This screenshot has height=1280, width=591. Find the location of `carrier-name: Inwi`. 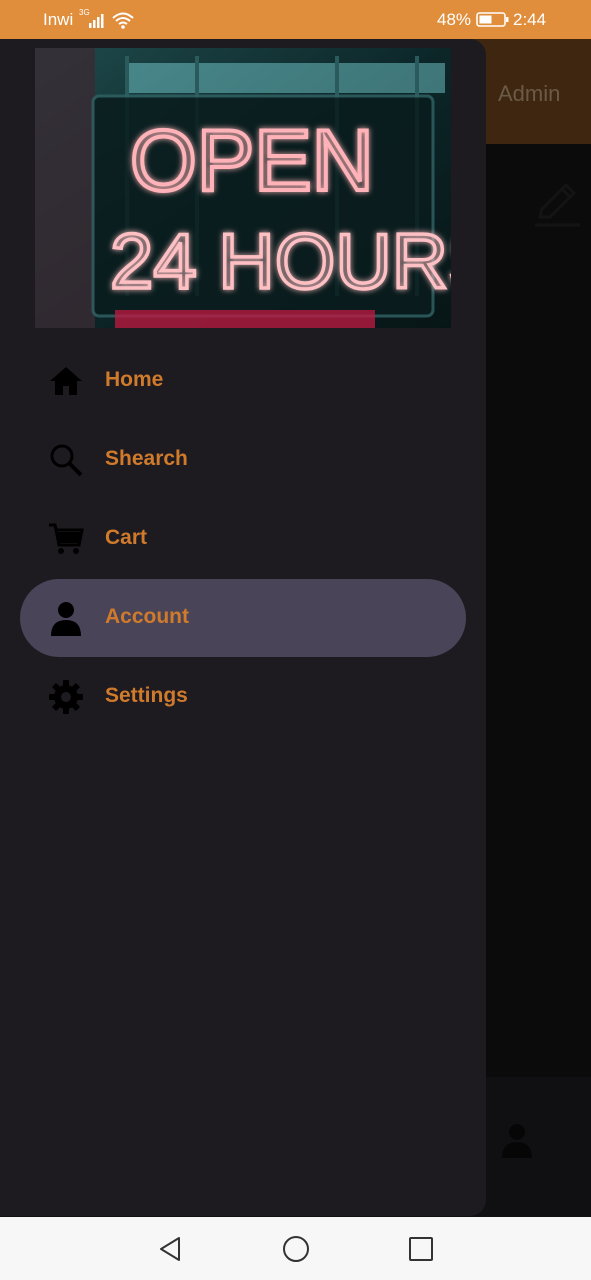

carrier-name: Inwi is located at coordinates (58, 19).